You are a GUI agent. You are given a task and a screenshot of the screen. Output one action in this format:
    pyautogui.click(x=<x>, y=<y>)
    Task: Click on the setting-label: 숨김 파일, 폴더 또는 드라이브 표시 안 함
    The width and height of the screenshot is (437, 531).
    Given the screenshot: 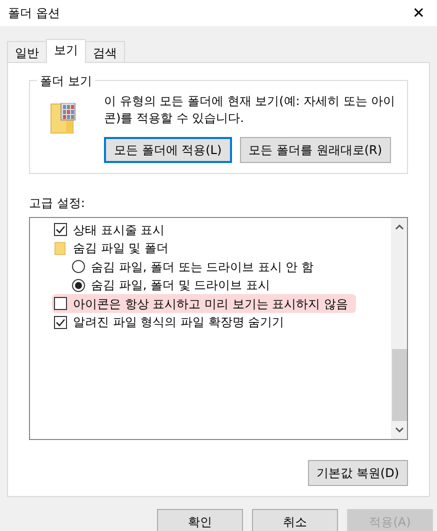 What is the action you would take?
    pyautogui.click(x=202, y=267)
    